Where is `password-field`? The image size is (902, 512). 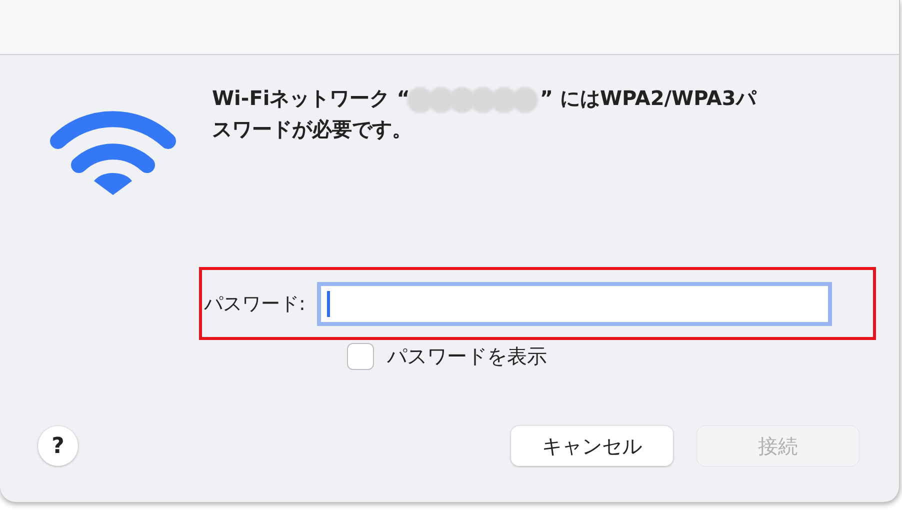
password-field is located at coordinates (574, 304).